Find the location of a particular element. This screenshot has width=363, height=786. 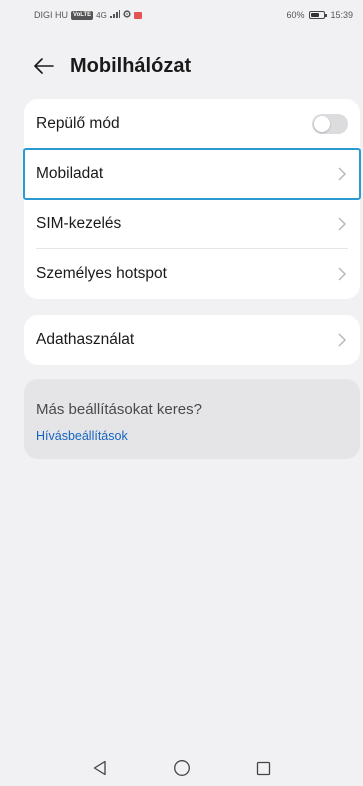

status-left: DIGI HU VoLTE 4G is located at coordinates (88, 15).